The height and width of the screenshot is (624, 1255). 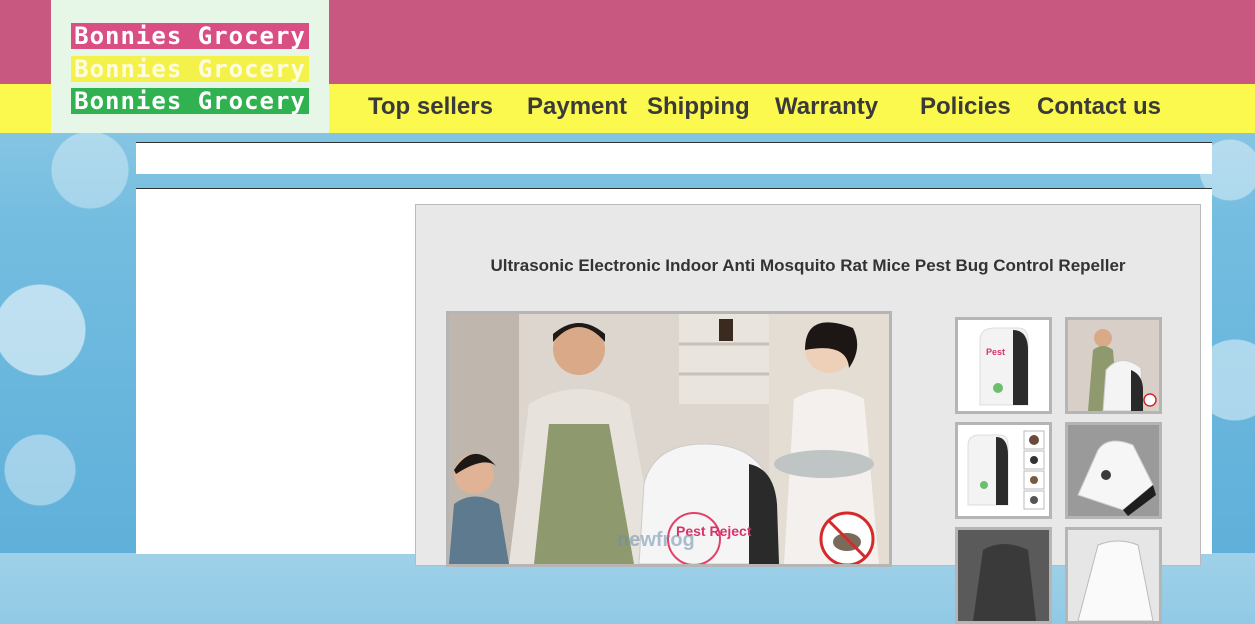 What do you see at coordinates (698, 107) in the screenshot?
I see `nav-shipping: Shipping` at bounding box center [698, 107].